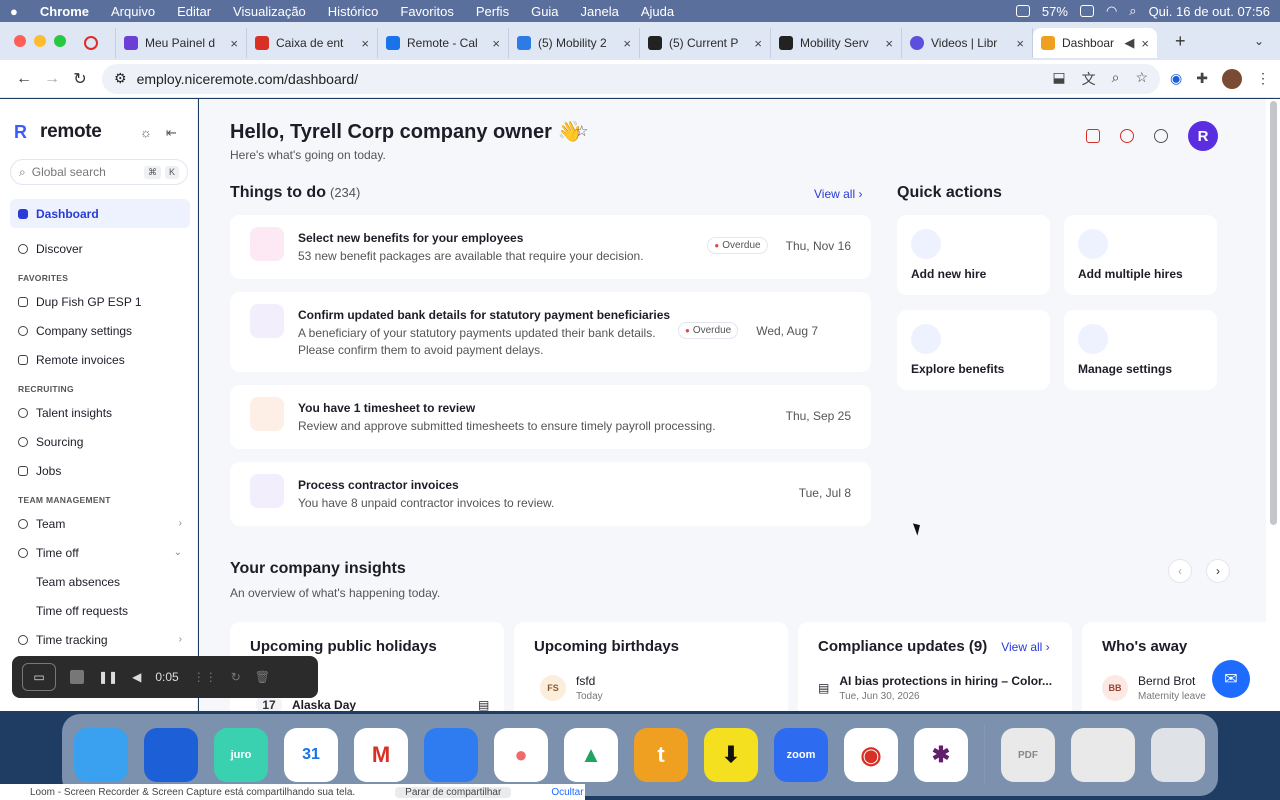  Describe the element at coordinates (1203, 136) in the screenshot. I see `user-avatar: R` at that location.